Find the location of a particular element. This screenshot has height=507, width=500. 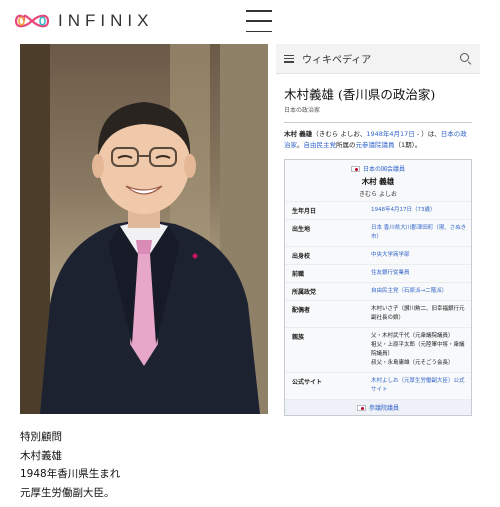

infobox-name: 木村 義雄 is located at coordinates (378, 181).